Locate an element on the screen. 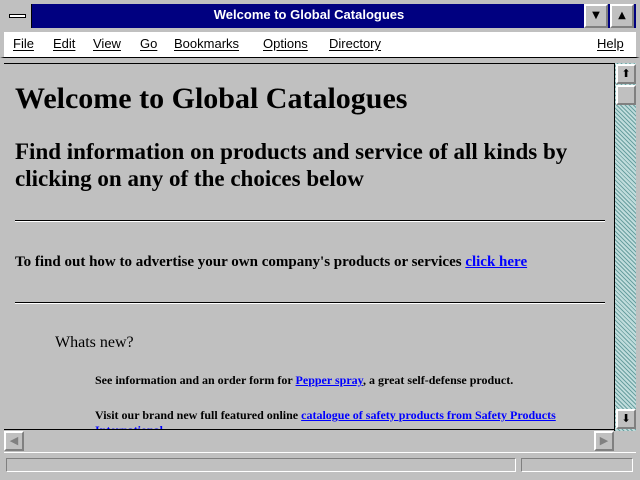  scroll-up-button: ⬆ is located at coordinates (626, 74).